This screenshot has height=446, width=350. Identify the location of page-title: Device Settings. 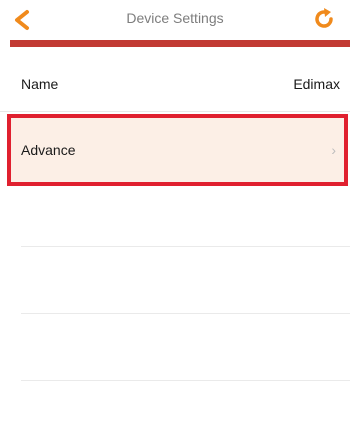
(175, 18).